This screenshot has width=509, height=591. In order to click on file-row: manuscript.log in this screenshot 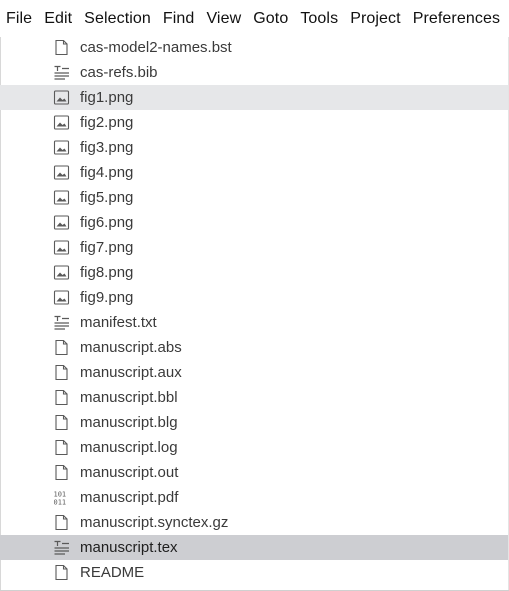, I will do `click(254, 447)`.